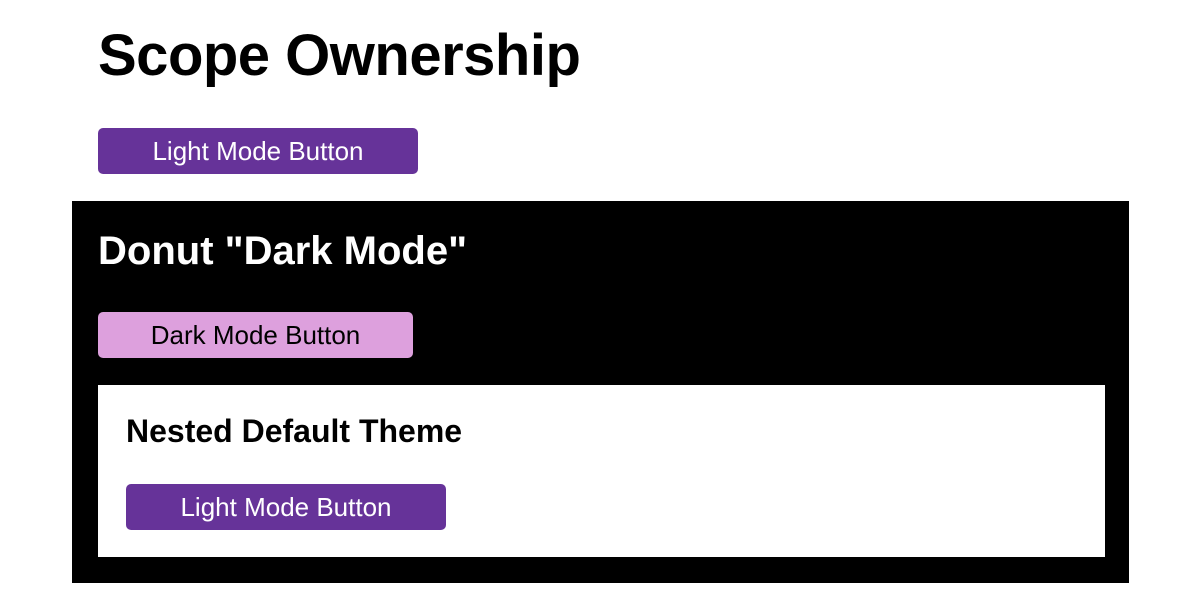  I want to click on dark-mode-section-title: Donut "Dark Mode", so click(283, 251).